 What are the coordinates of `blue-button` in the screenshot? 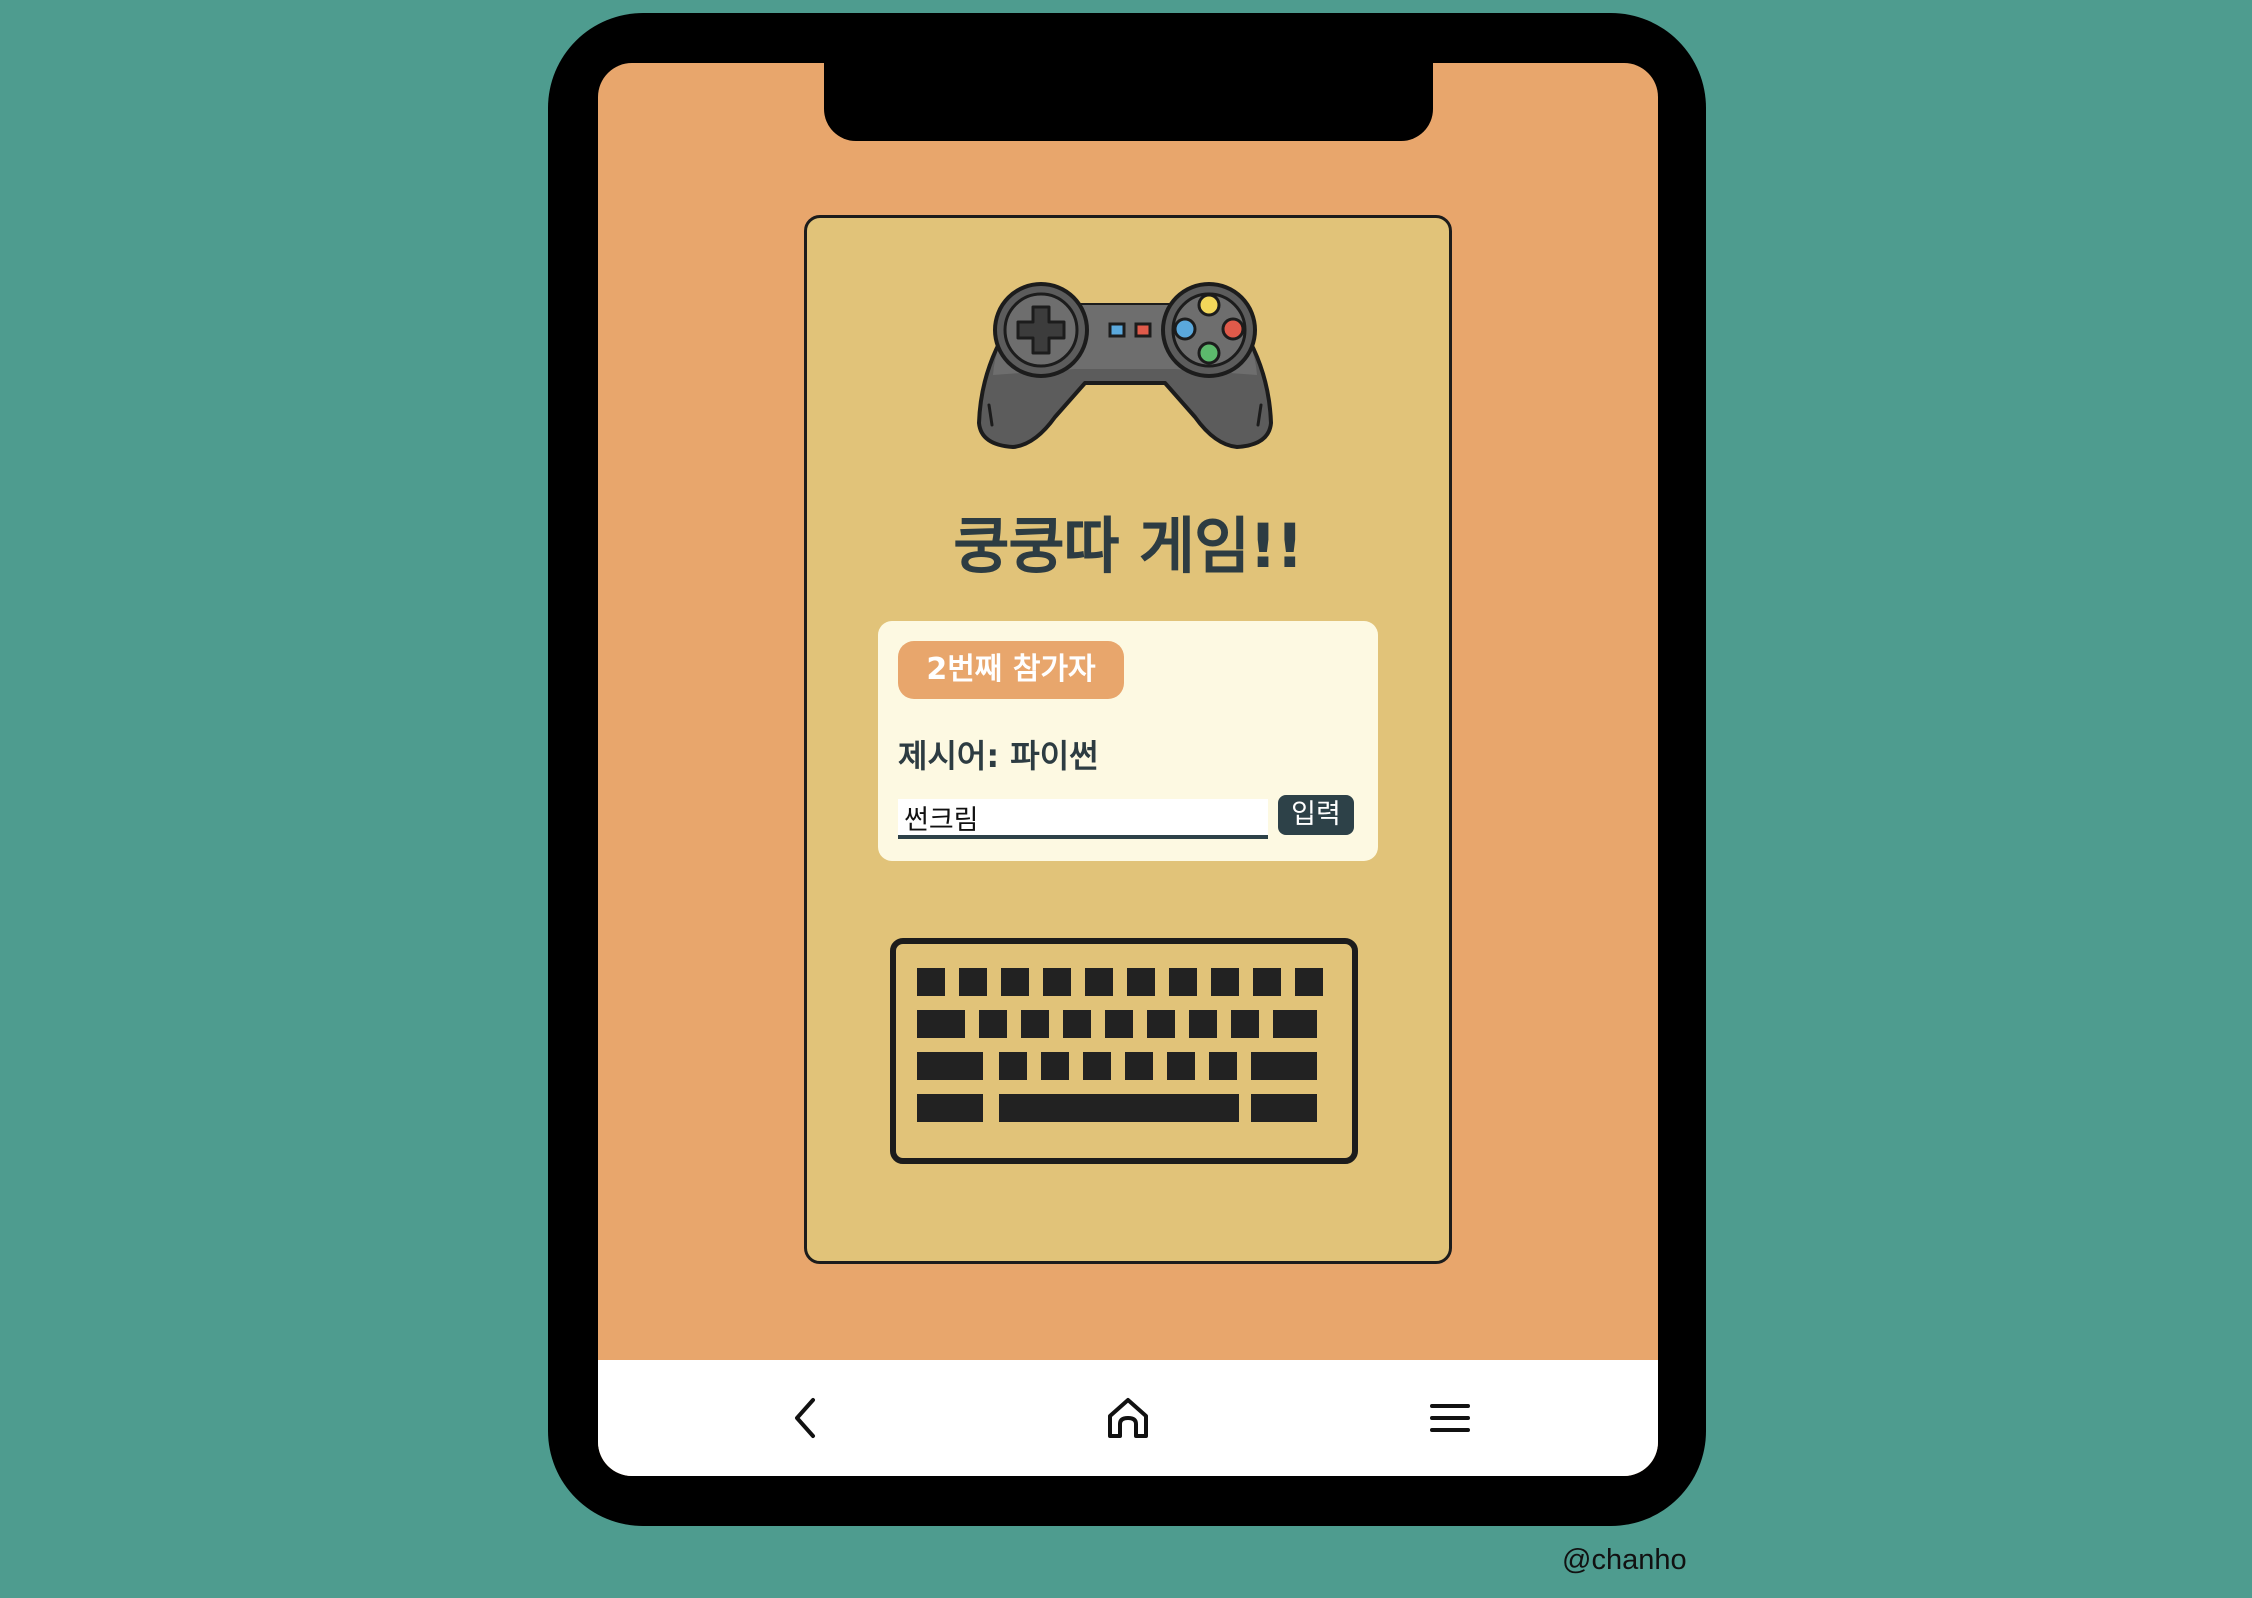 It's located at (1185, 329).